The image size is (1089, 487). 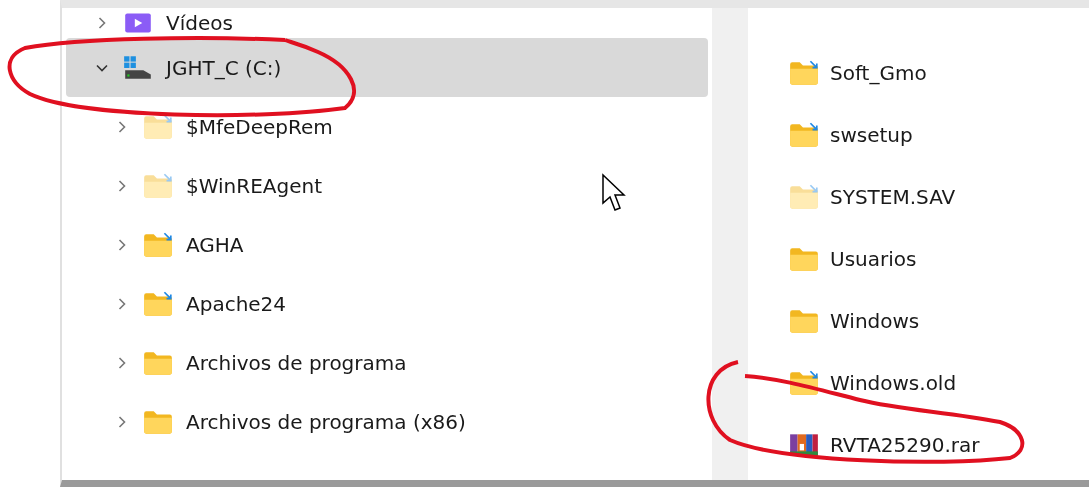 I want to click on tree-item: Vídeos, so click(x=387, y=23).